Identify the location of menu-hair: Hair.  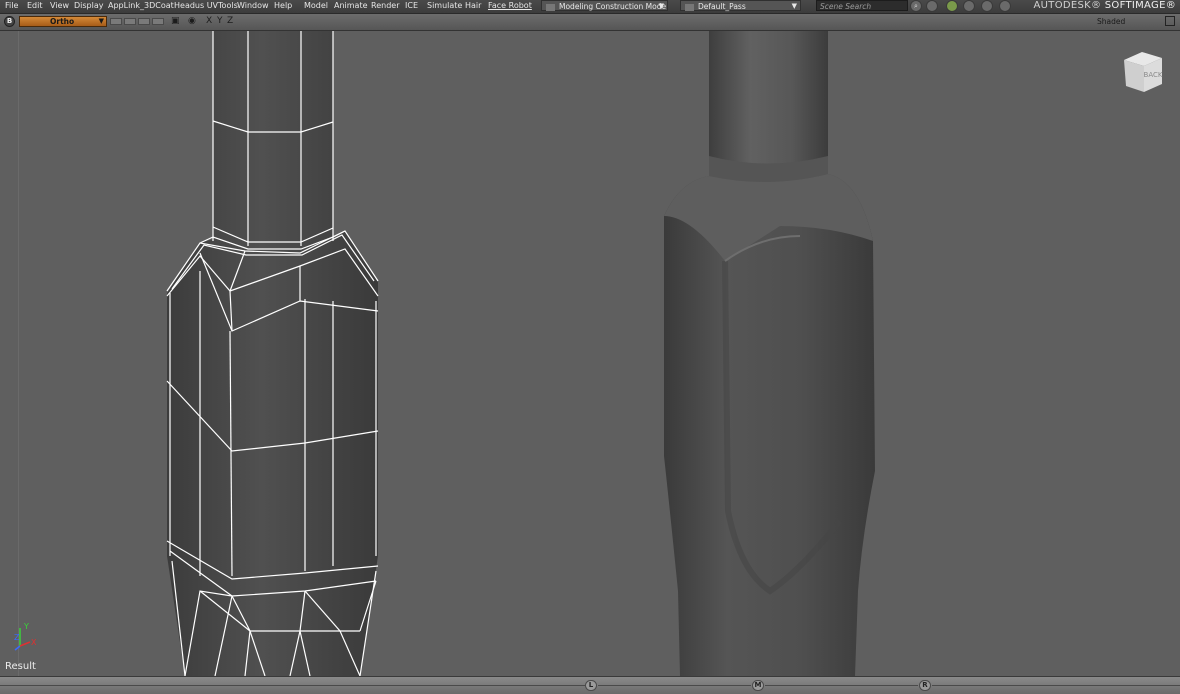
(473, 5).